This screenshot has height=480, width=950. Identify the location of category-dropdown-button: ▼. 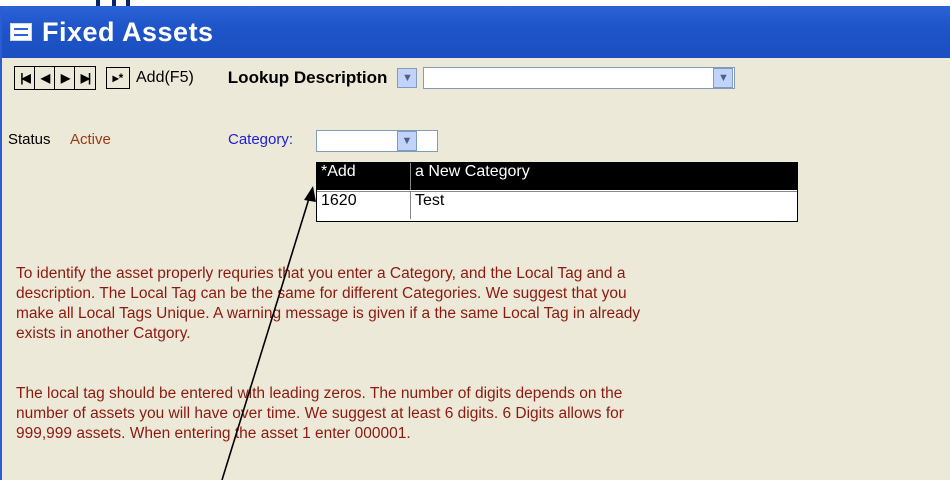
(407, 141).